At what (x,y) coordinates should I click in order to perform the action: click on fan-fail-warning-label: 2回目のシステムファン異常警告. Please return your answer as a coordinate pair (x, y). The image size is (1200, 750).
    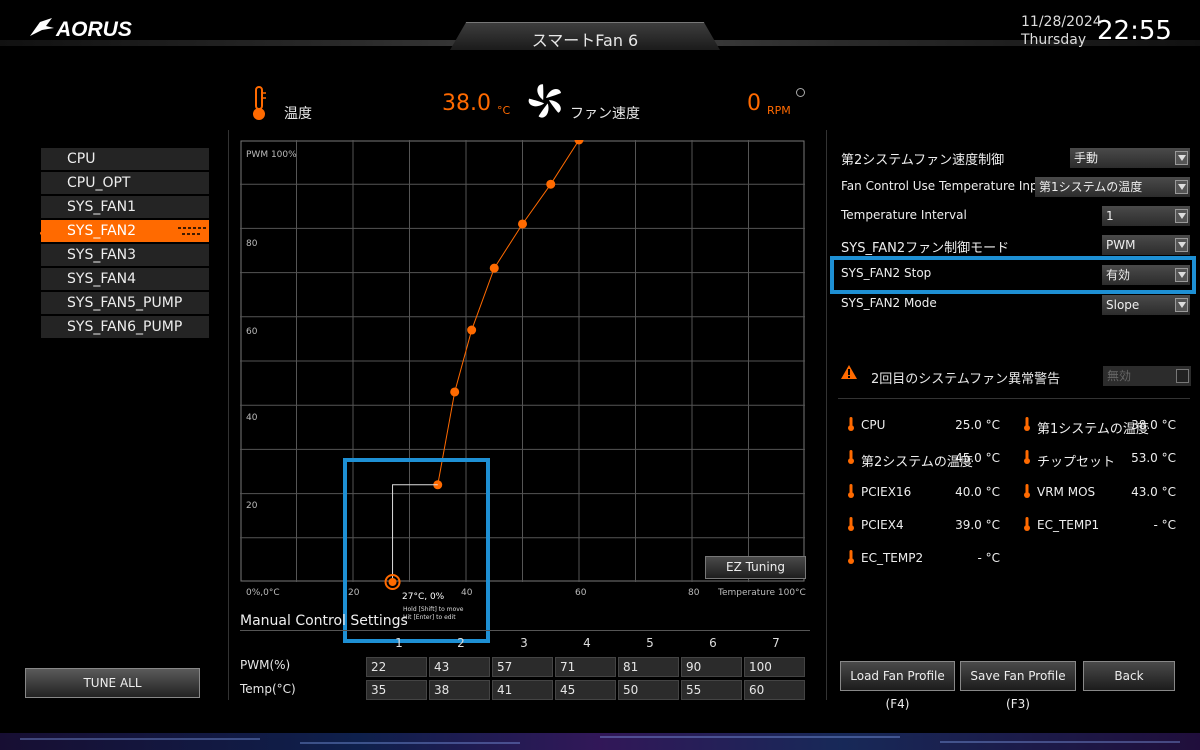
    Looking at the image, I should click on (966, 379).